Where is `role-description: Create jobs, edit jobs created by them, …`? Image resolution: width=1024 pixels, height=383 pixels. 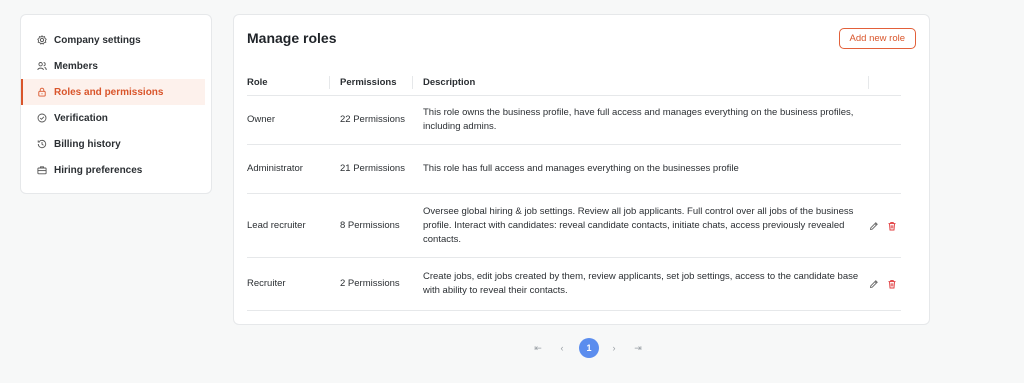
role-description: Create jobs, edit jobs created by them, … is located at coordinates (641, 283).